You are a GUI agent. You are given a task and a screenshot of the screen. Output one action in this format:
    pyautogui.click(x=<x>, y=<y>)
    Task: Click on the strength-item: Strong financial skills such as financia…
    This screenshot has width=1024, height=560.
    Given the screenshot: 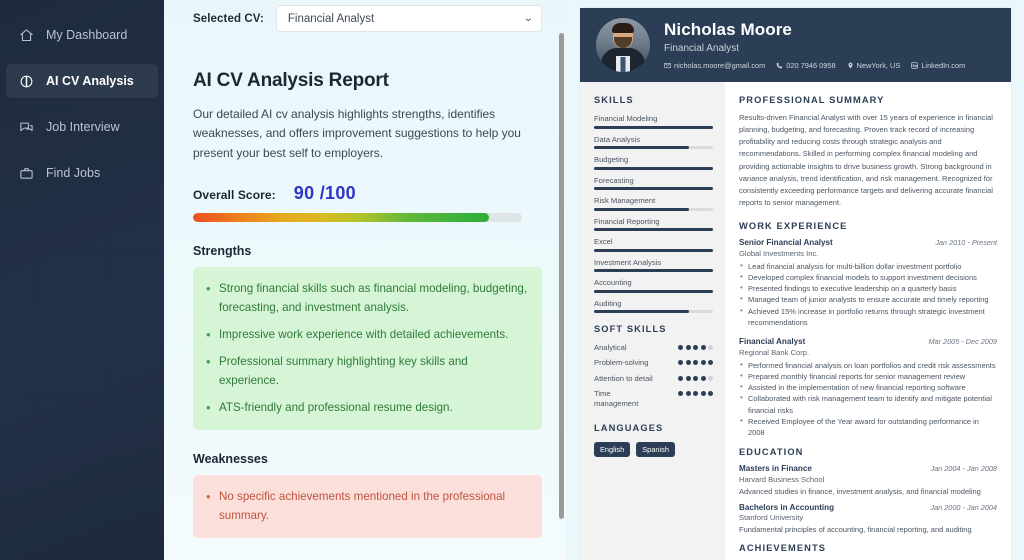 What is the action you would take?
    pyautogui.click(x=365, y=298)
    